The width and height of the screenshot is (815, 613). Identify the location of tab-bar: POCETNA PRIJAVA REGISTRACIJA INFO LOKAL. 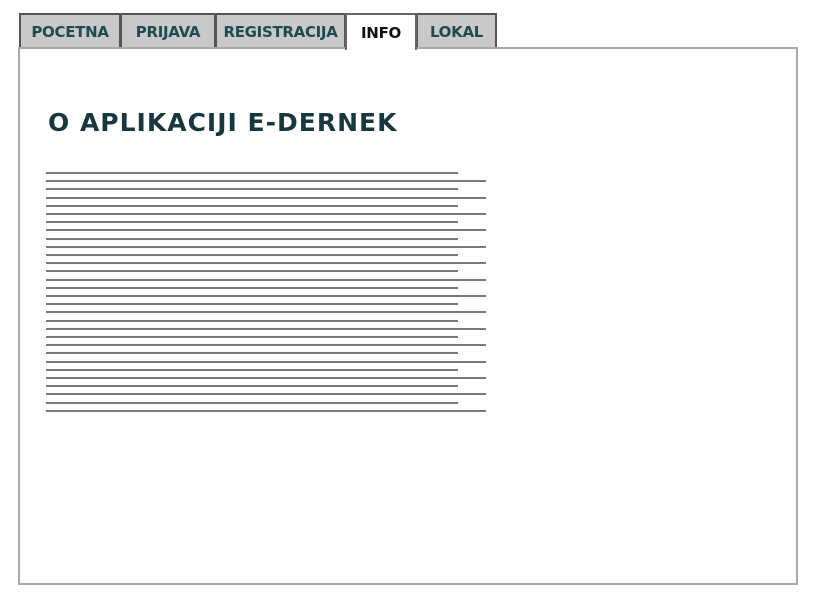
(258, 31).